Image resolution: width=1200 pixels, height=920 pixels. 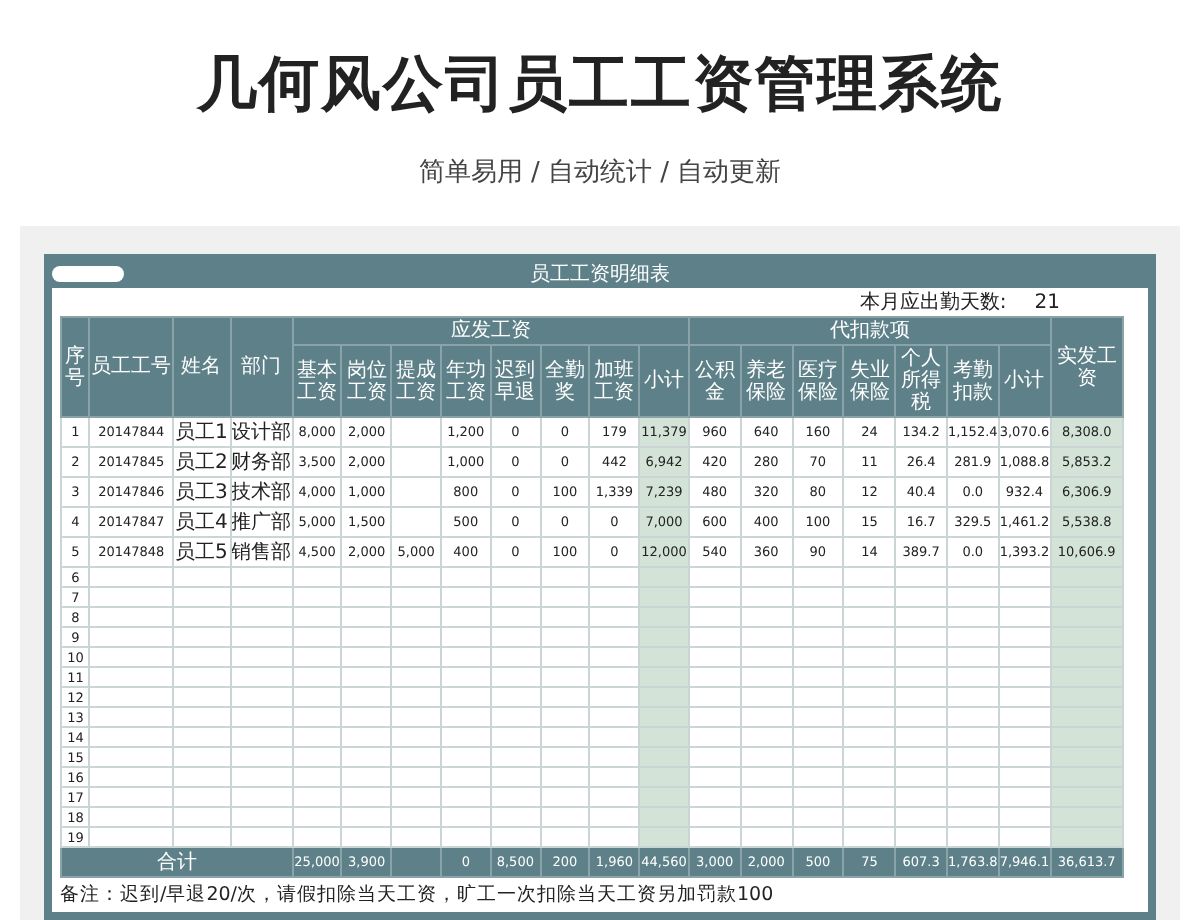 What do you see at coordinates (1086, 367) in the screenshot?
I see `column-header: 实发工资` at bounding box center [1086, 367].